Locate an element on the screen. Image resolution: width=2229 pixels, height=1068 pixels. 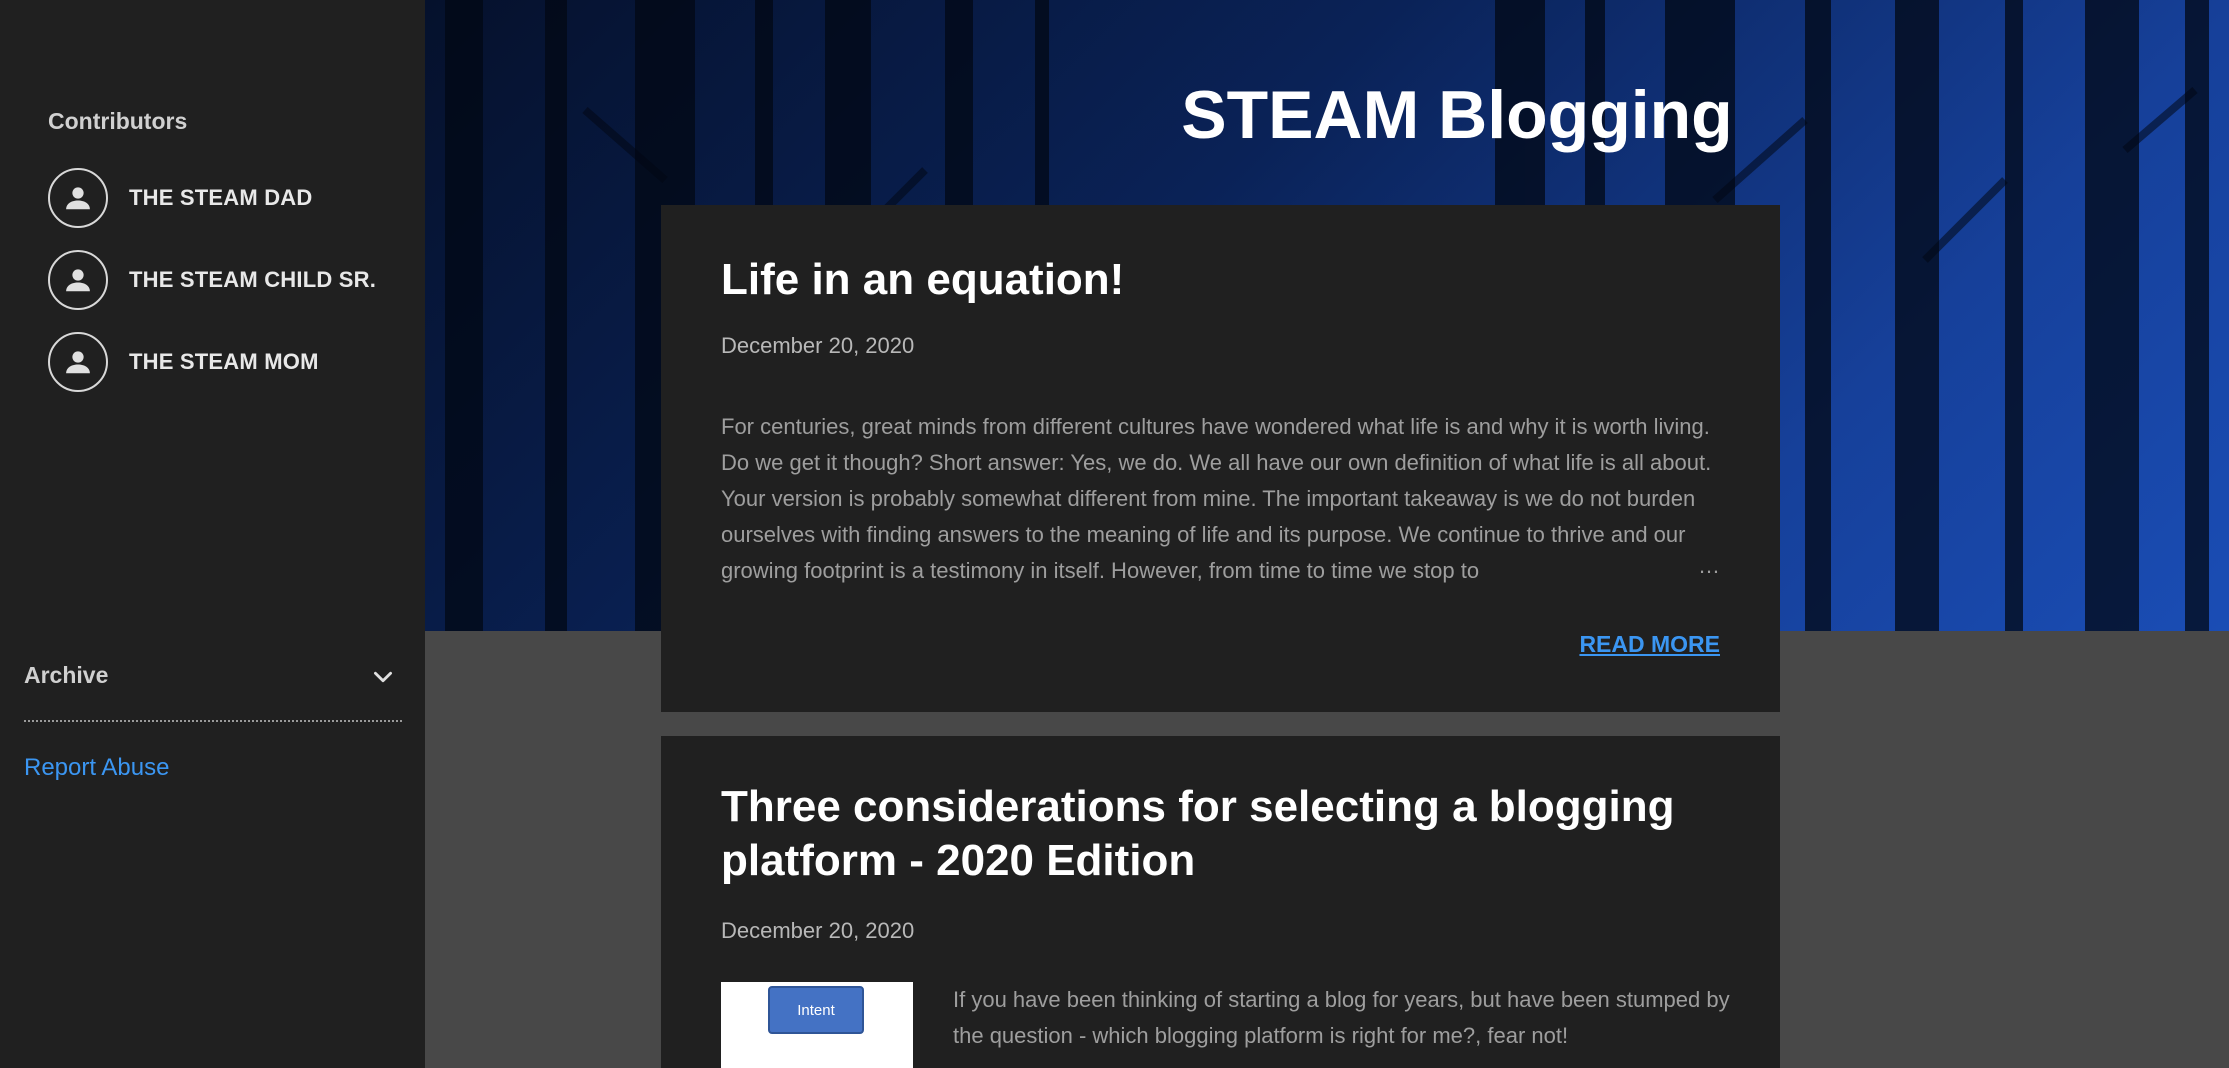
blog-title-text: STEAM Blogging is located at coordinates (1456, 115).